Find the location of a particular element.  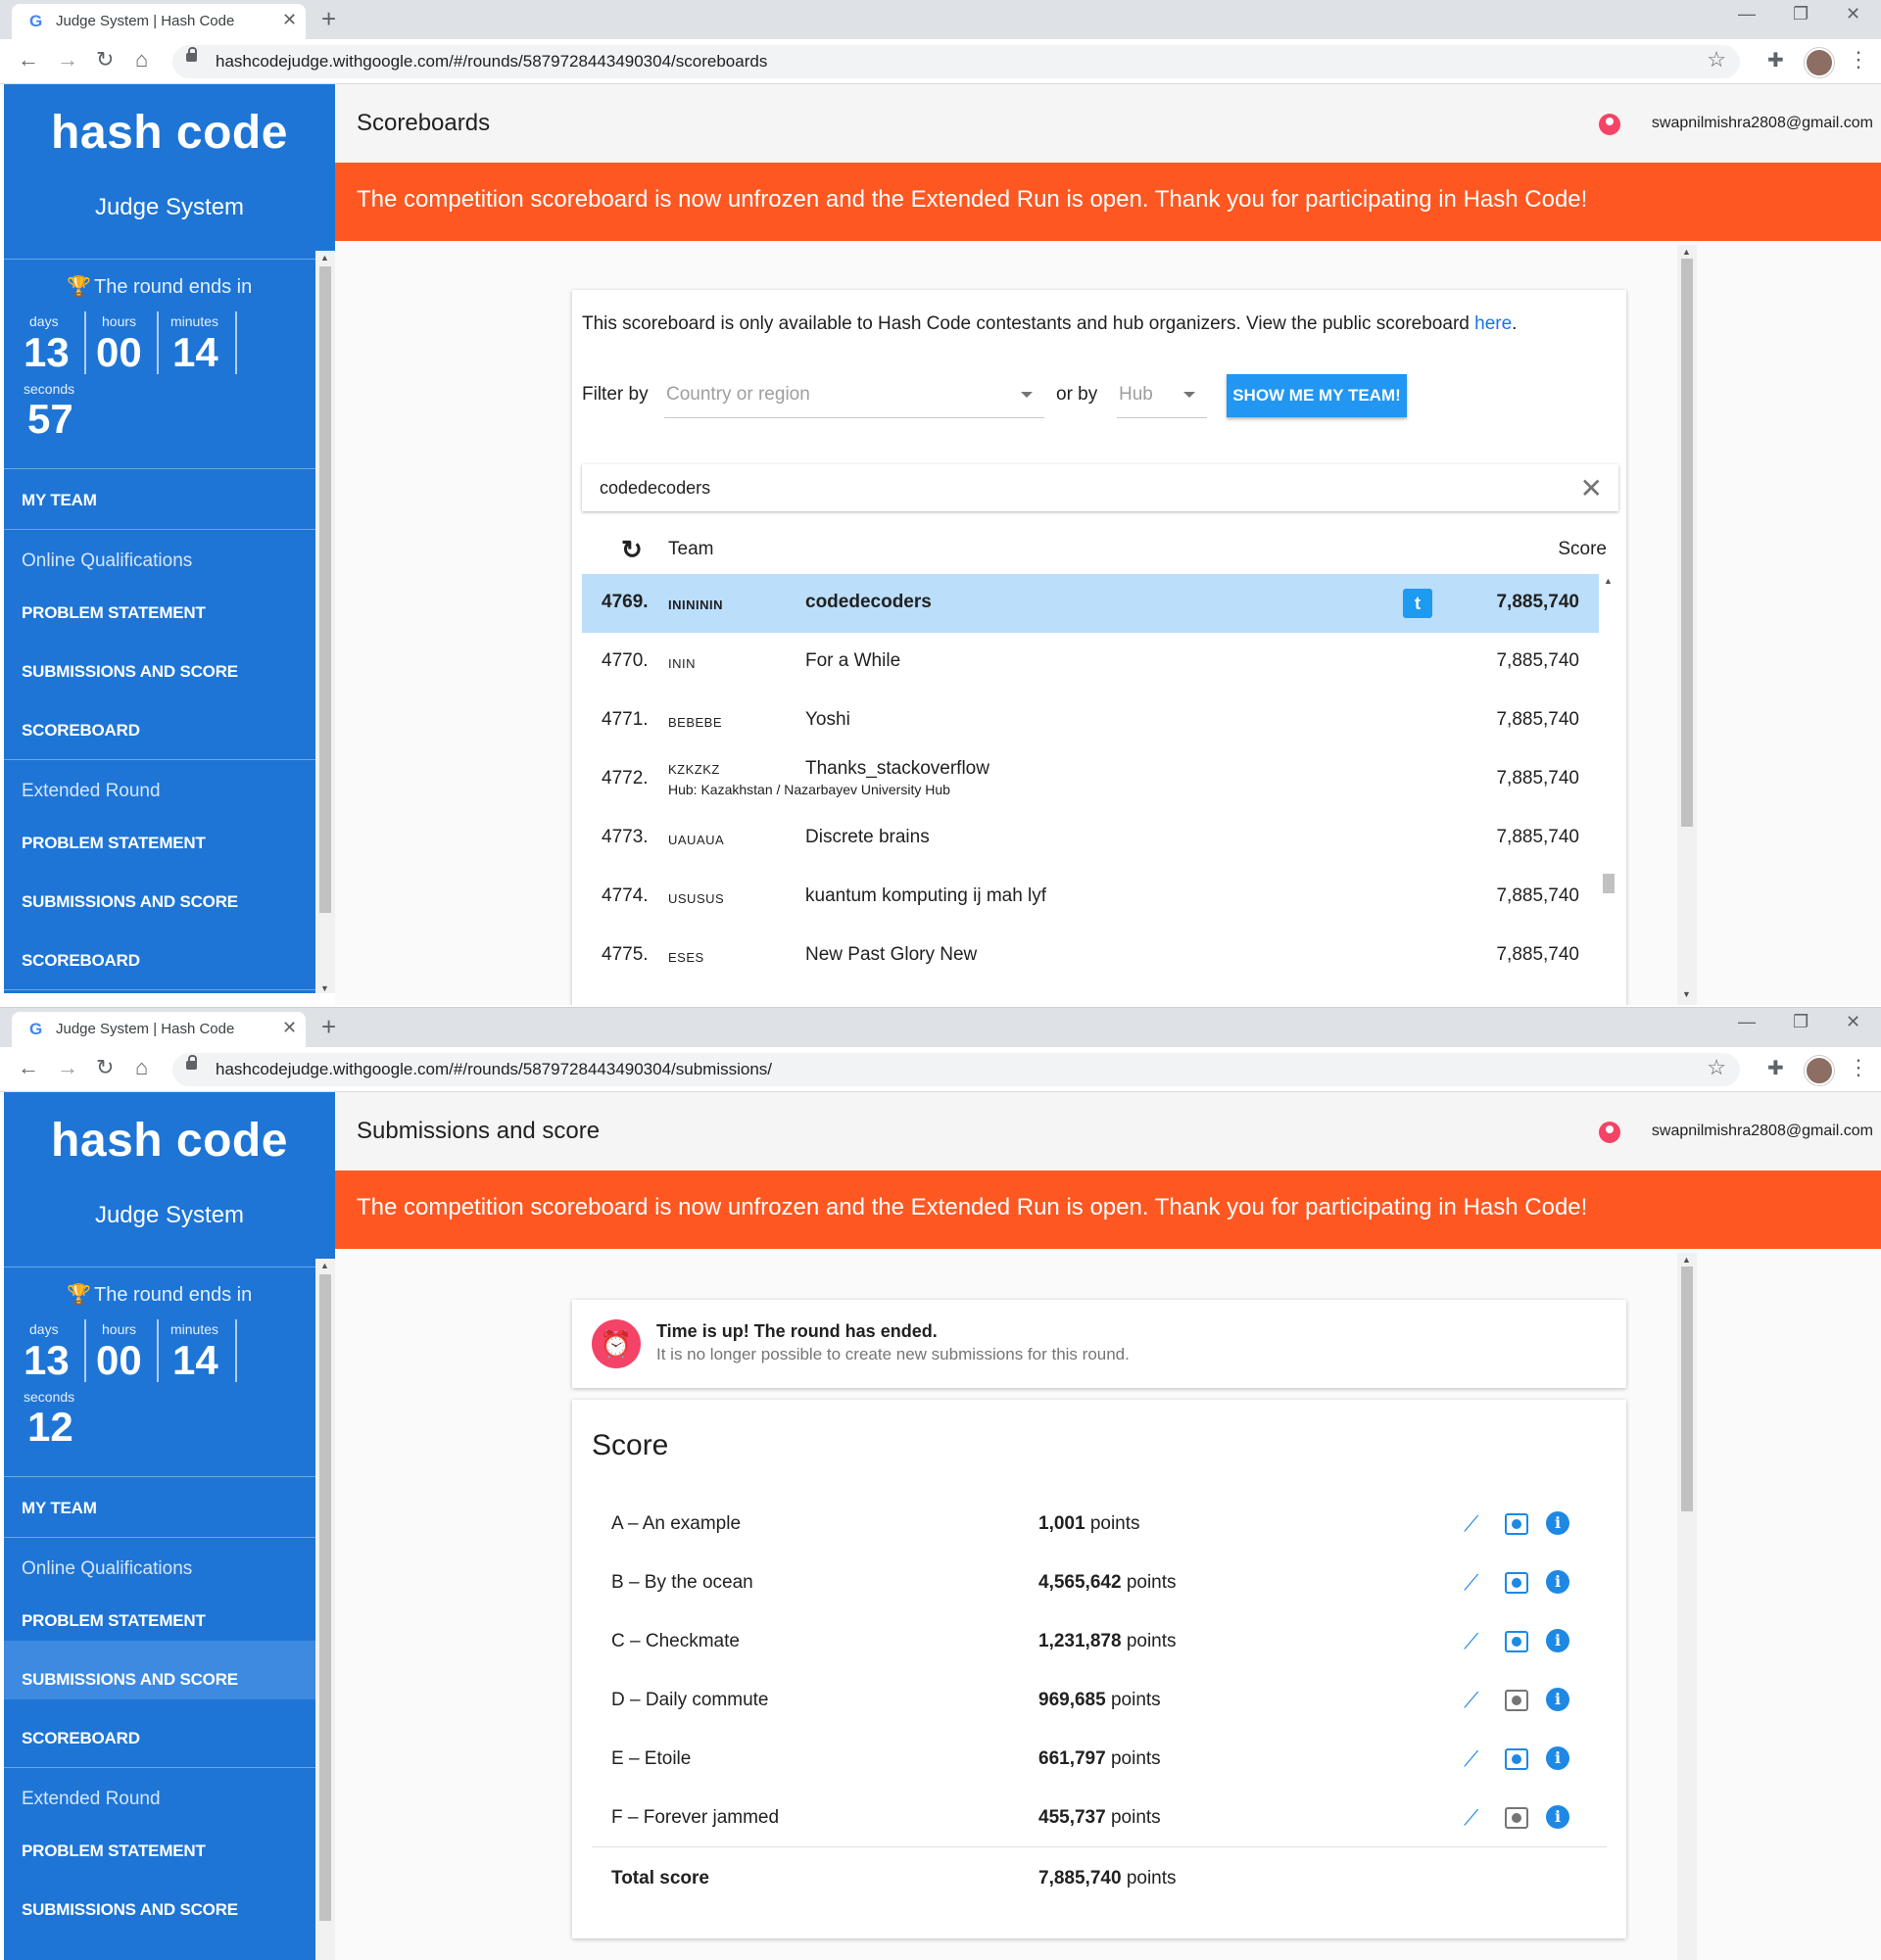

sidebar-scrollbar: ▲ is located at coordinates (325, 1610).